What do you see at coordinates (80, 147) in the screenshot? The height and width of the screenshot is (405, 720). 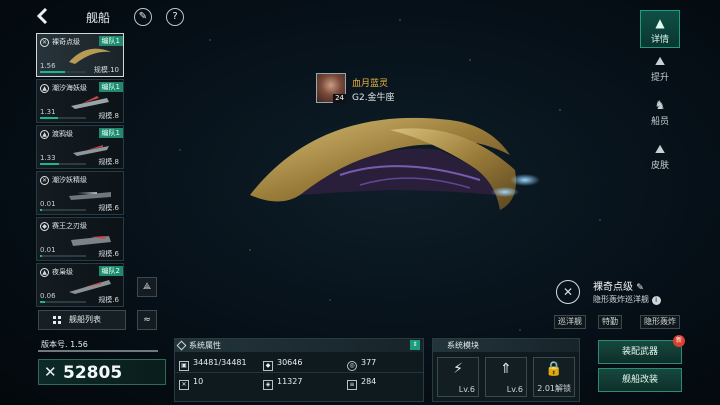 I see `ship-card: ▲ 渡鸦级 编队1 1.33 规模.8` at bounding box center [80, 147].